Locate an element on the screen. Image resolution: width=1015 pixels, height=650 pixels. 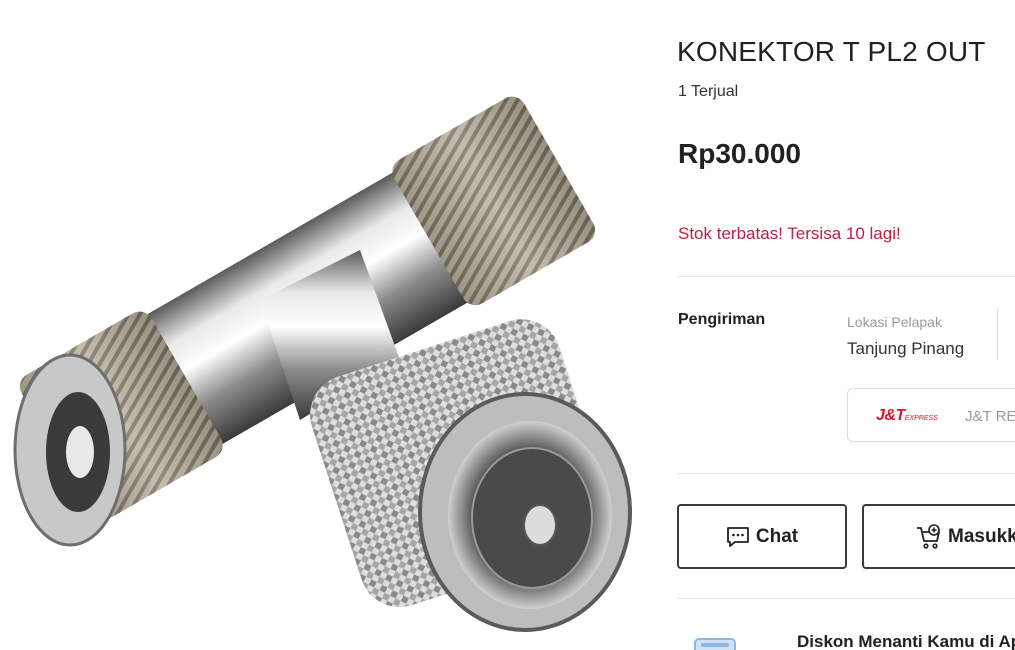
app-promo-text: Diskon Menanti Kamu di Aplikasi is located at coordinates (906, 641).